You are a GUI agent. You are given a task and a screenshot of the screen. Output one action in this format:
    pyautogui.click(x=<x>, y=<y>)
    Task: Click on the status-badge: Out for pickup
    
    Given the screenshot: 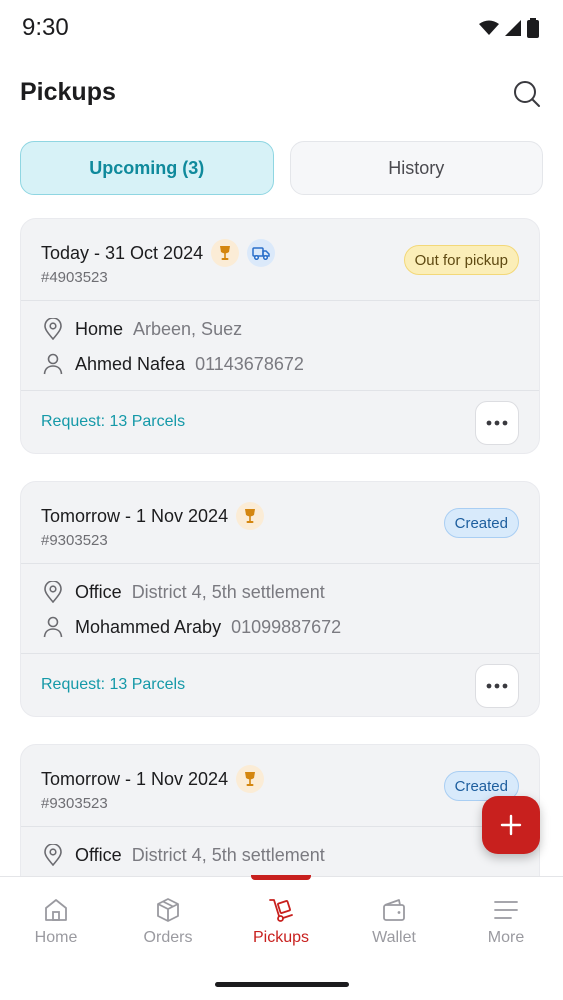 What is the action you would take?
    pyautogui.click(x=461, y=260)
    